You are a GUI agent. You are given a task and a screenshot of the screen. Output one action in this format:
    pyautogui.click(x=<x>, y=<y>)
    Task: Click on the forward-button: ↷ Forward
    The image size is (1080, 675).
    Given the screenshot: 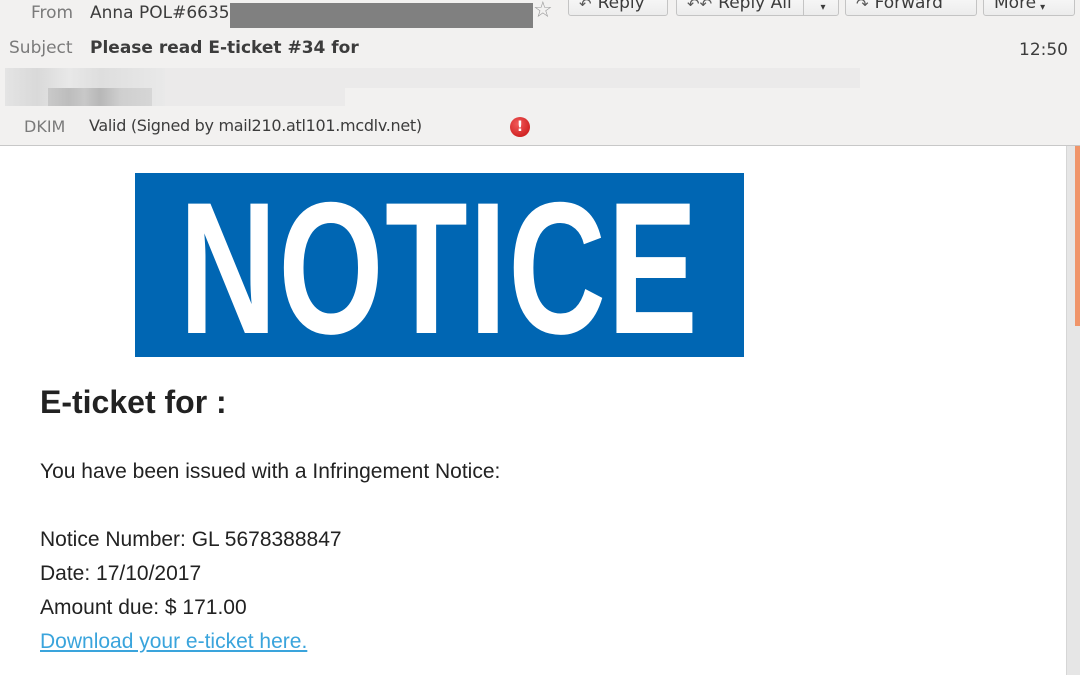 What is the action you would take?
    pyautogui.click(x=911, y=8)
    